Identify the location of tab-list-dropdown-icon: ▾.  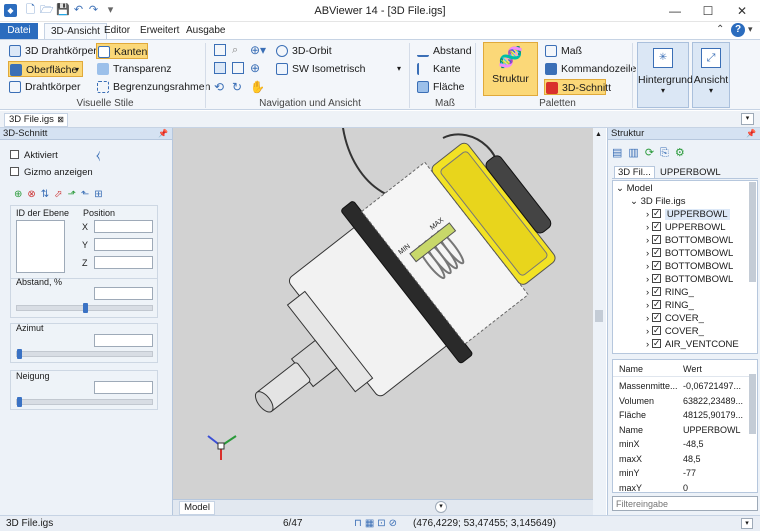
(747, 119).